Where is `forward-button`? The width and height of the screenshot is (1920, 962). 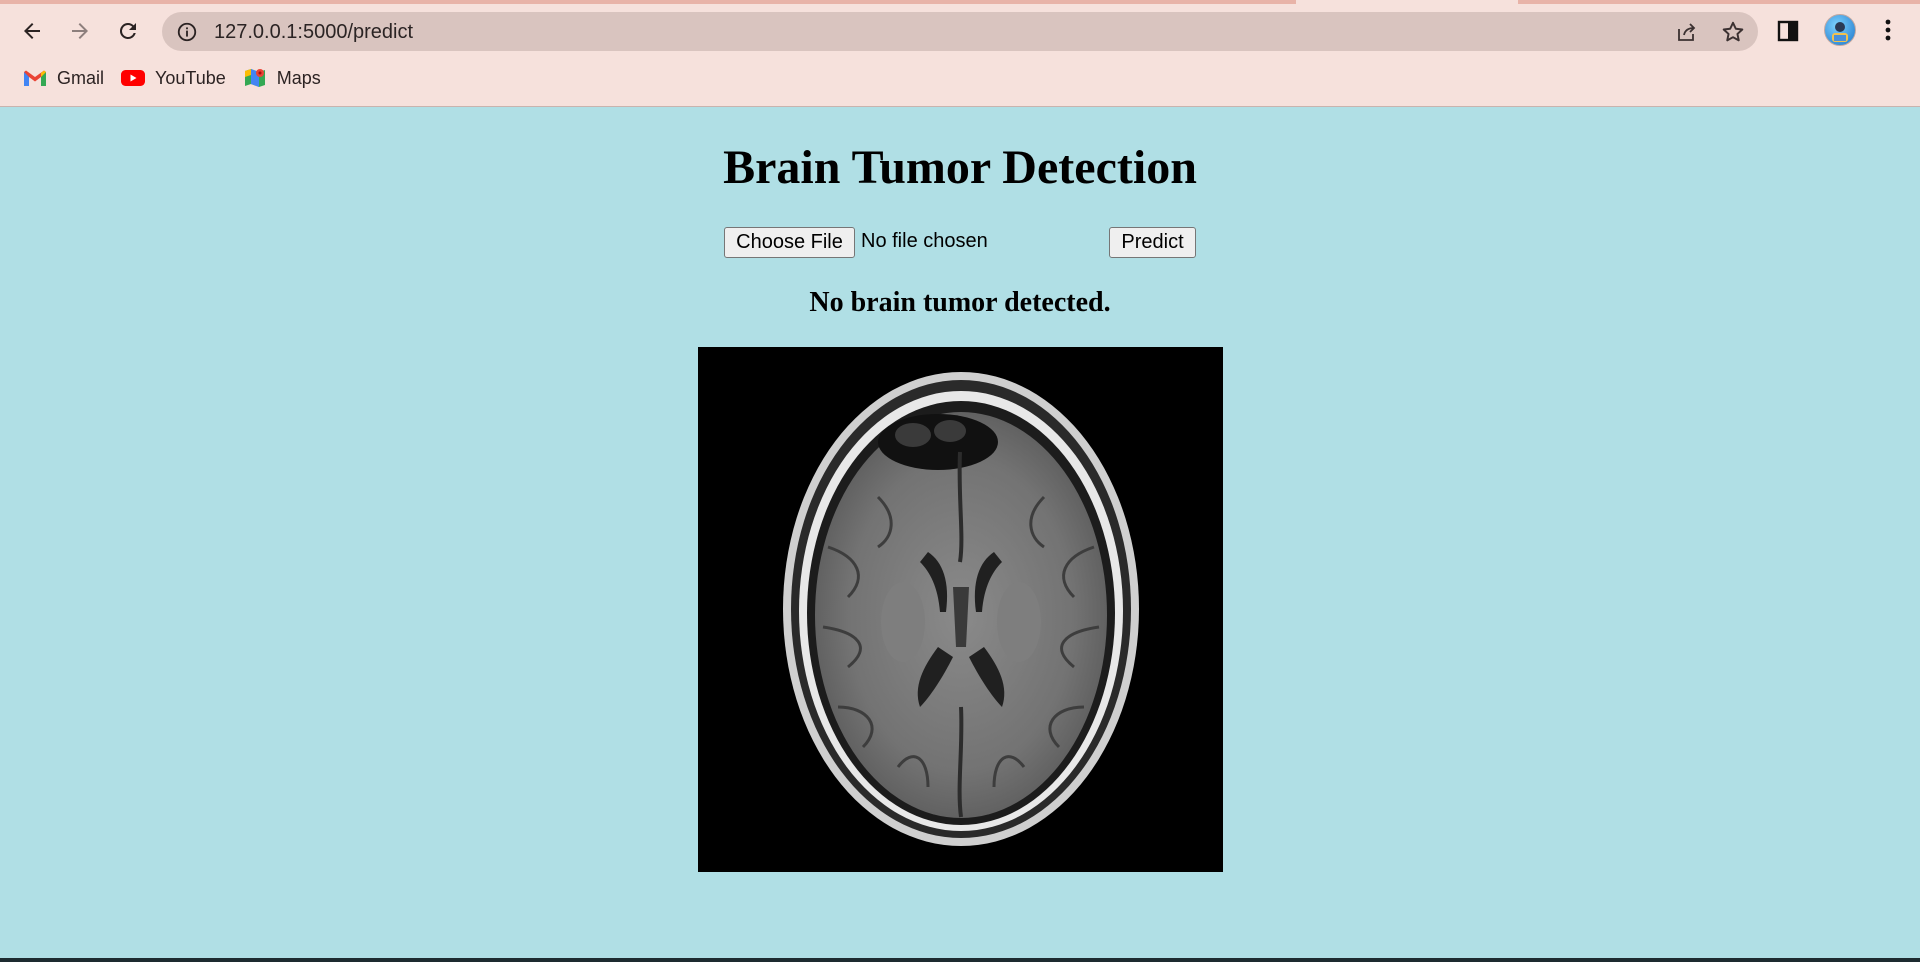 forward-button is located at coordinates (80, 31).